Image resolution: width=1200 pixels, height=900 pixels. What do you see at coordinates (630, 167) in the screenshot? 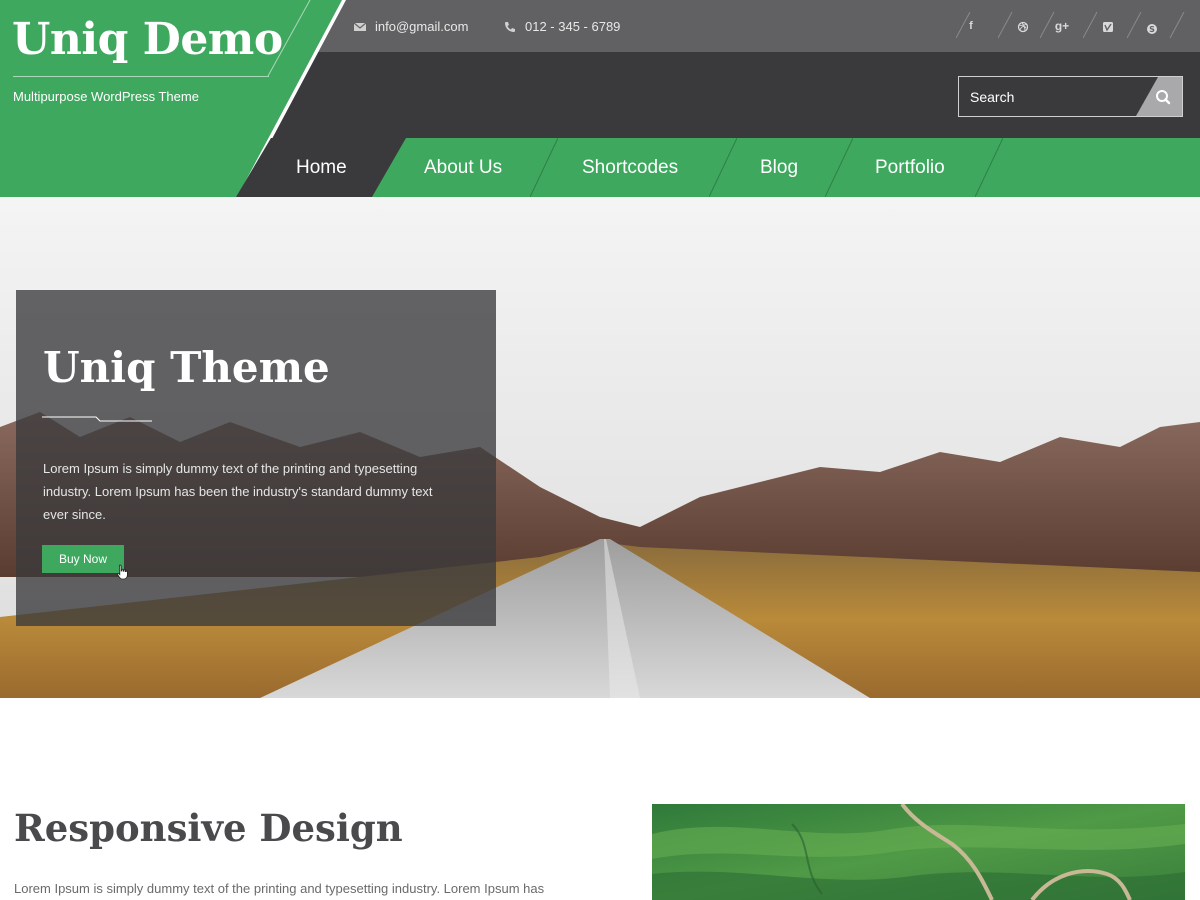
I see `nav-shortcodes: Shortcodes` at bounding box center [630, 167].